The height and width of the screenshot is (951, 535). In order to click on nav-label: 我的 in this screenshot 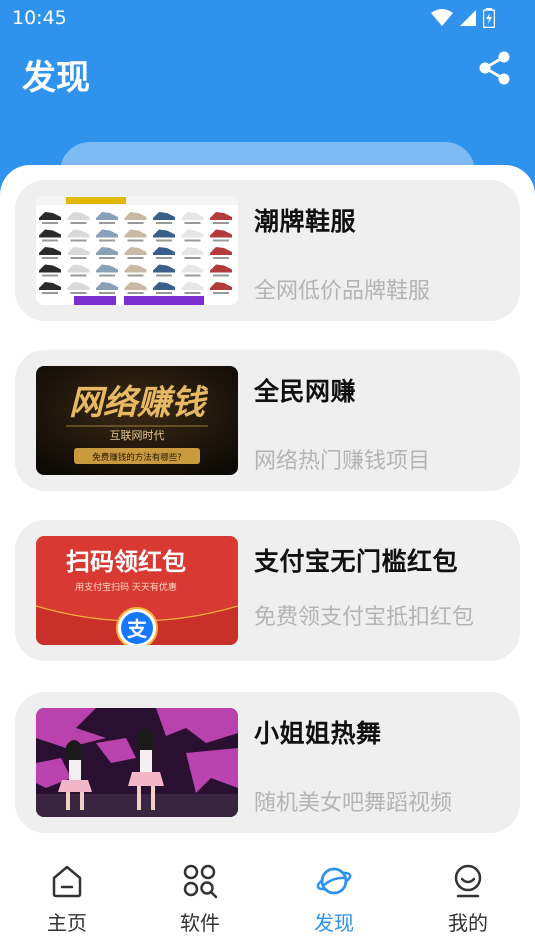, I will do `click(468, 923)`.